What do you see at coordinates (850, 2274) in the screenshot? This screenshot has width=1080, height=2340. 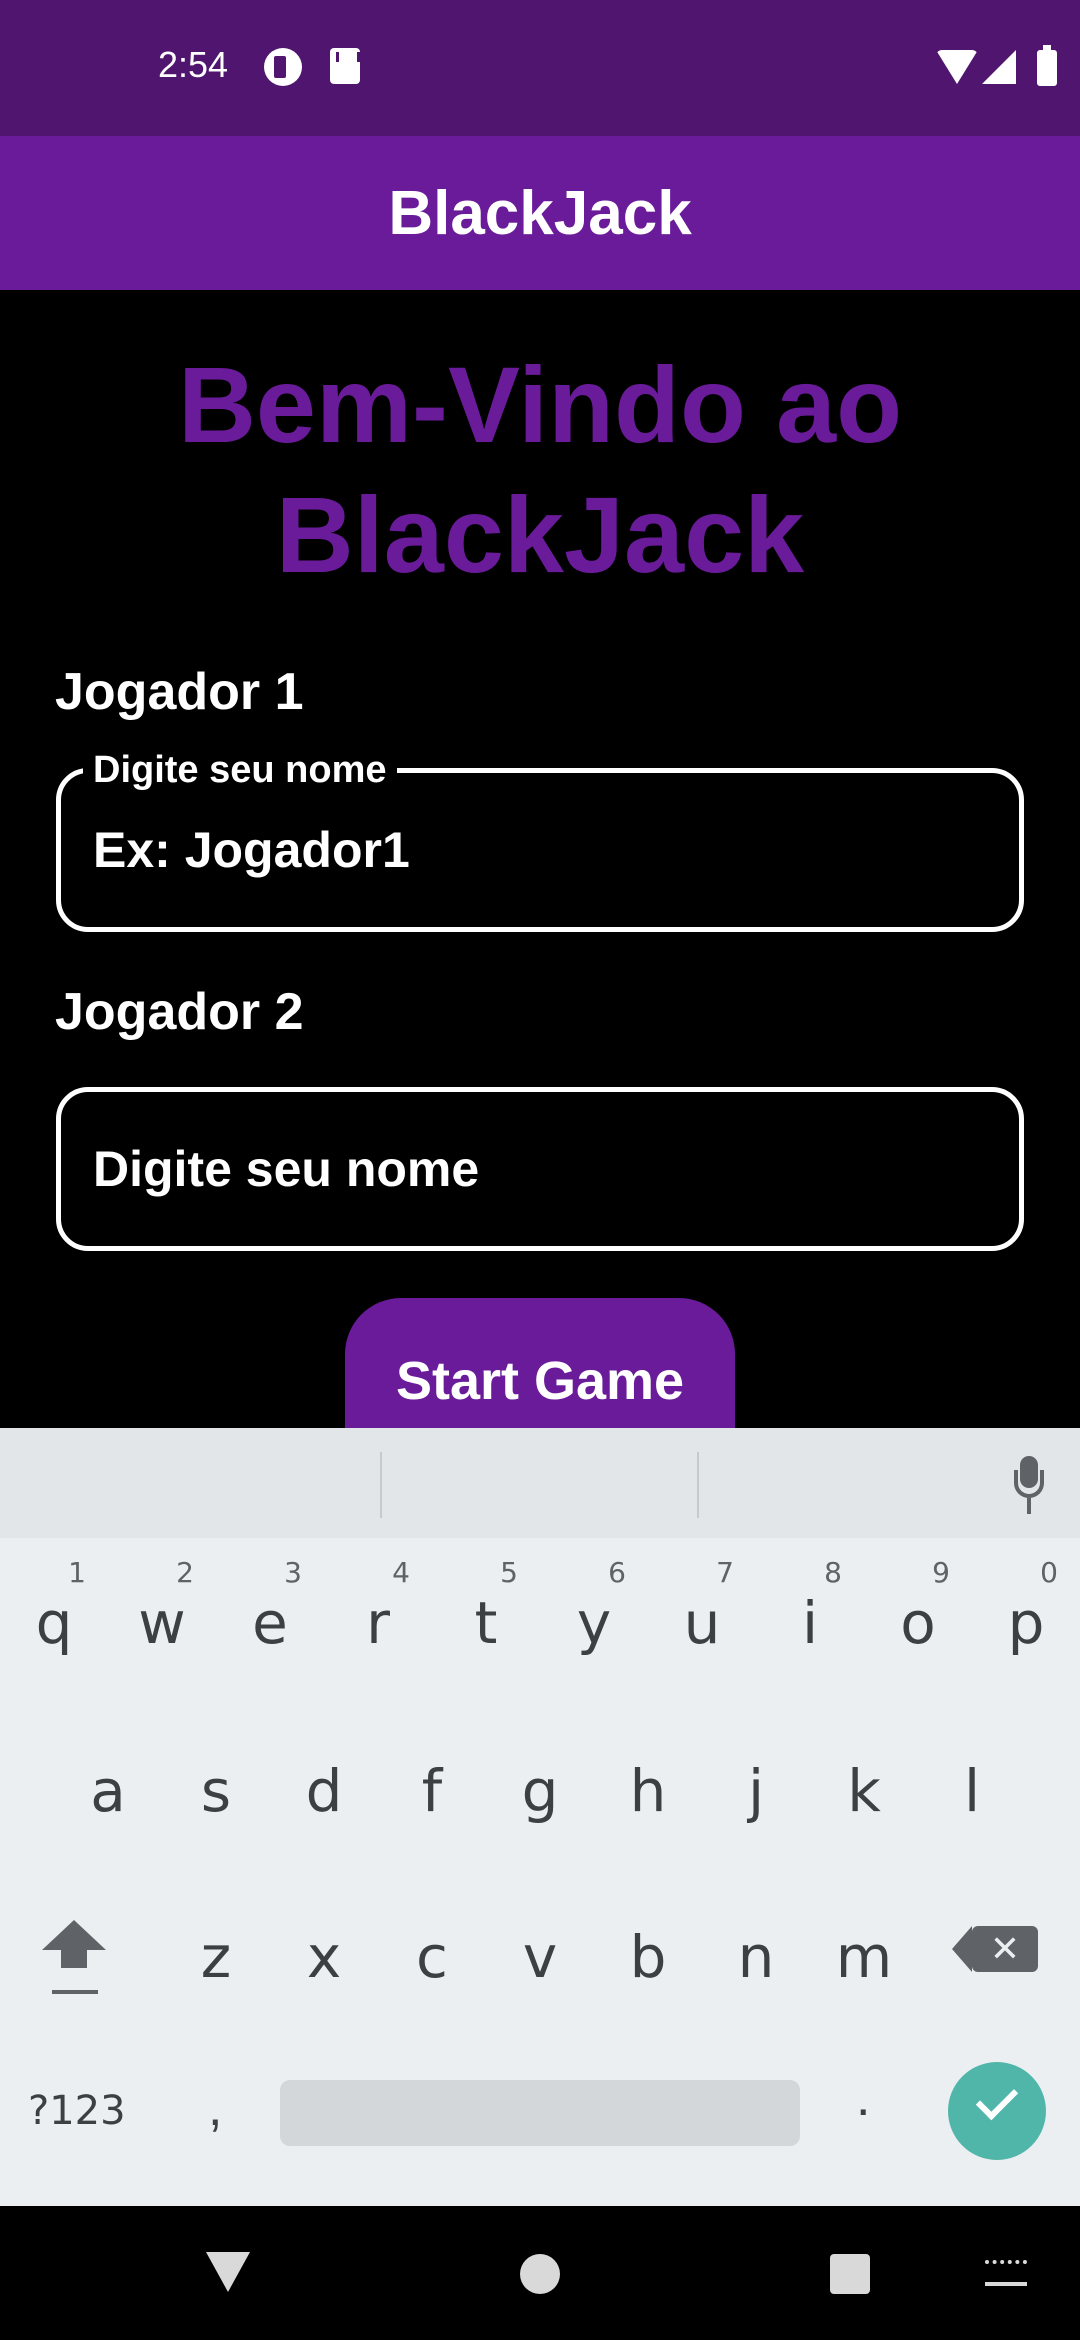 I see `recents-icon` at bounding box center [850, 2274].